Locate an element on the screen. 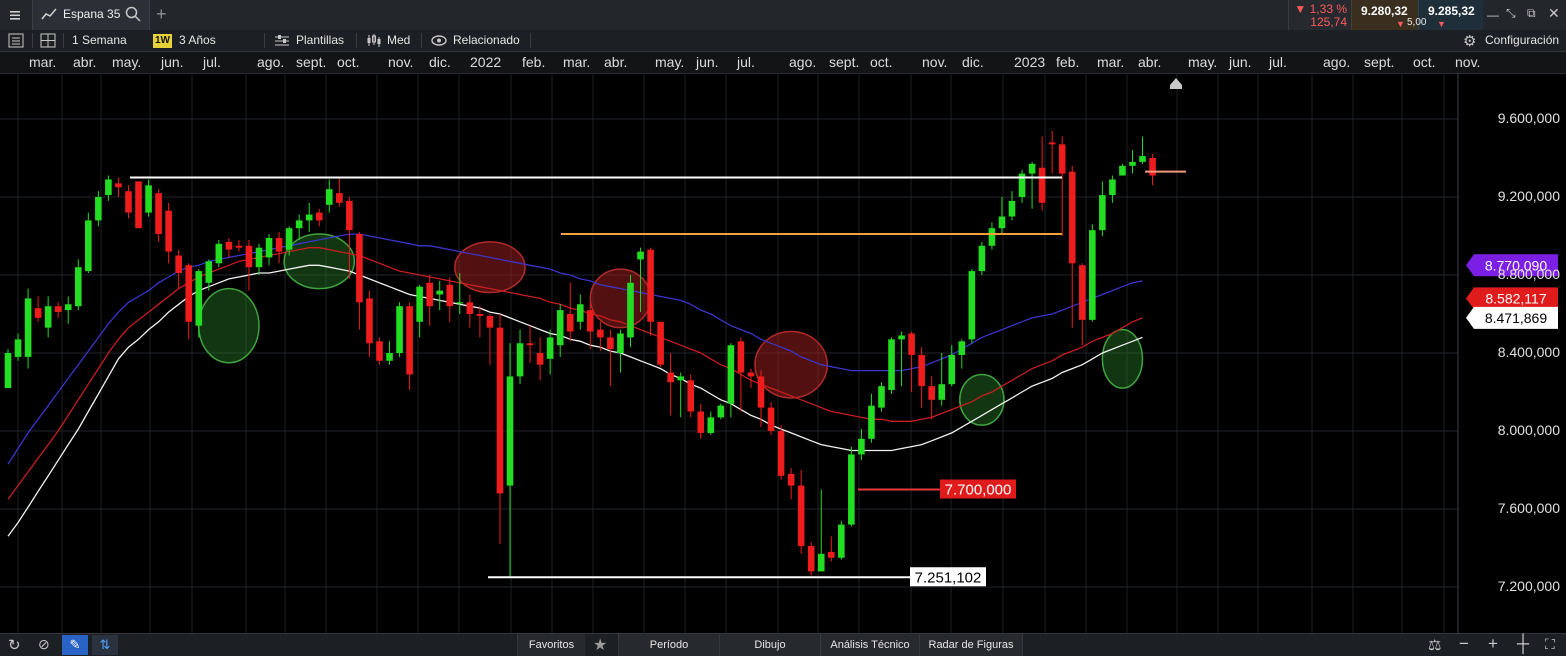  home-marker-icon is located at coordinates (1176, 83).